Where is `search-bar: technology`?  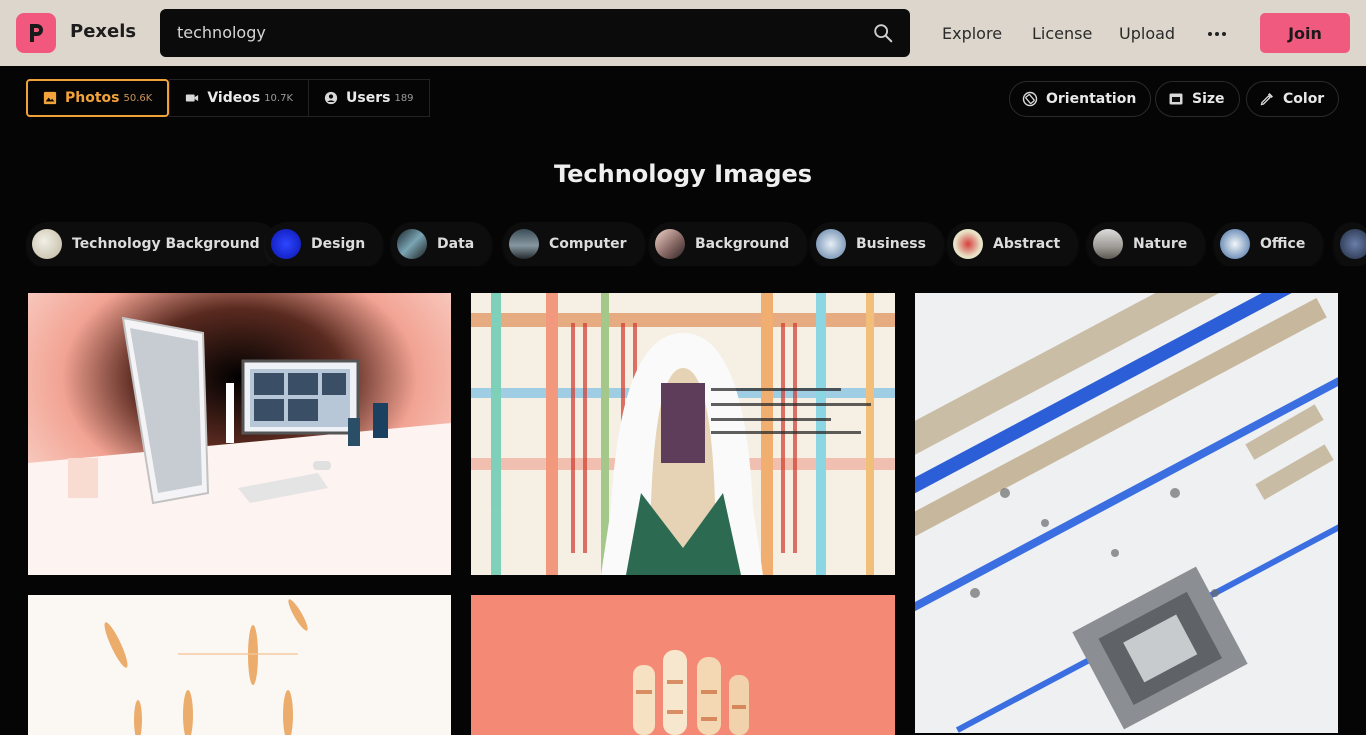 search-bar: technology is located at coordinates (535, 33).